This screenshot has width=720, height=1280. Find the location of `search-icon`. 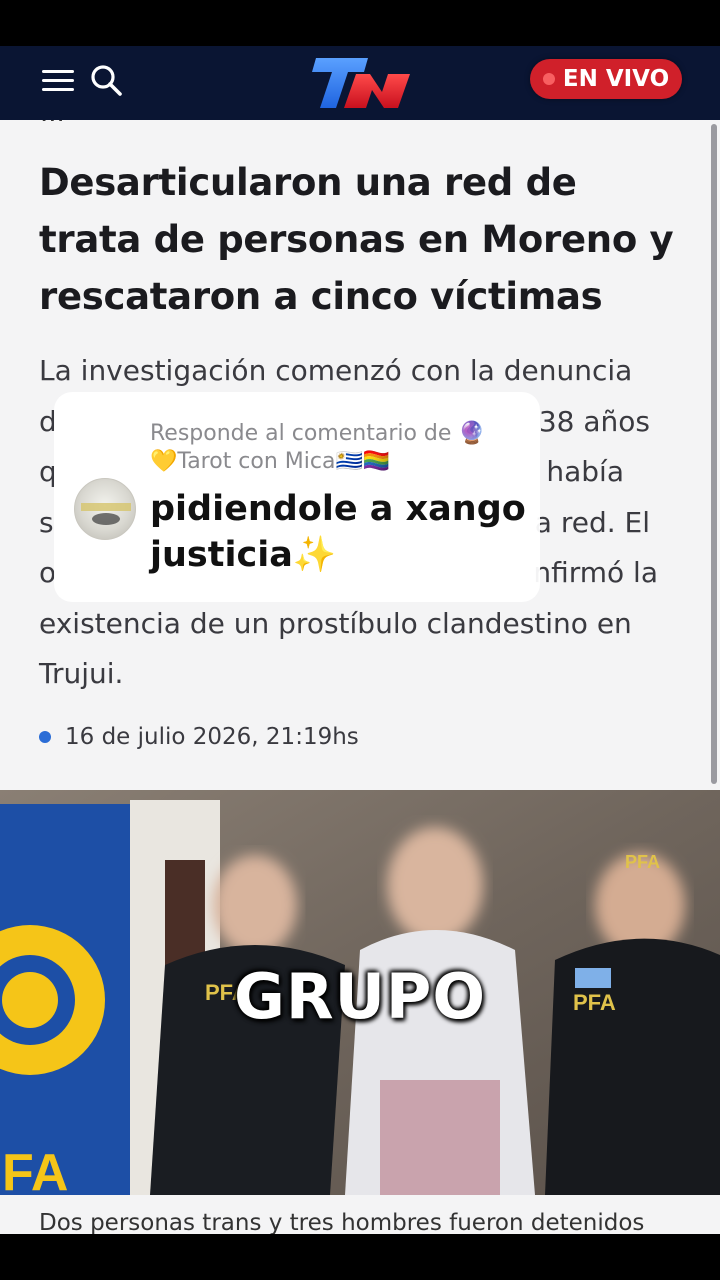

search-icon is located at coordinates (108, 80).